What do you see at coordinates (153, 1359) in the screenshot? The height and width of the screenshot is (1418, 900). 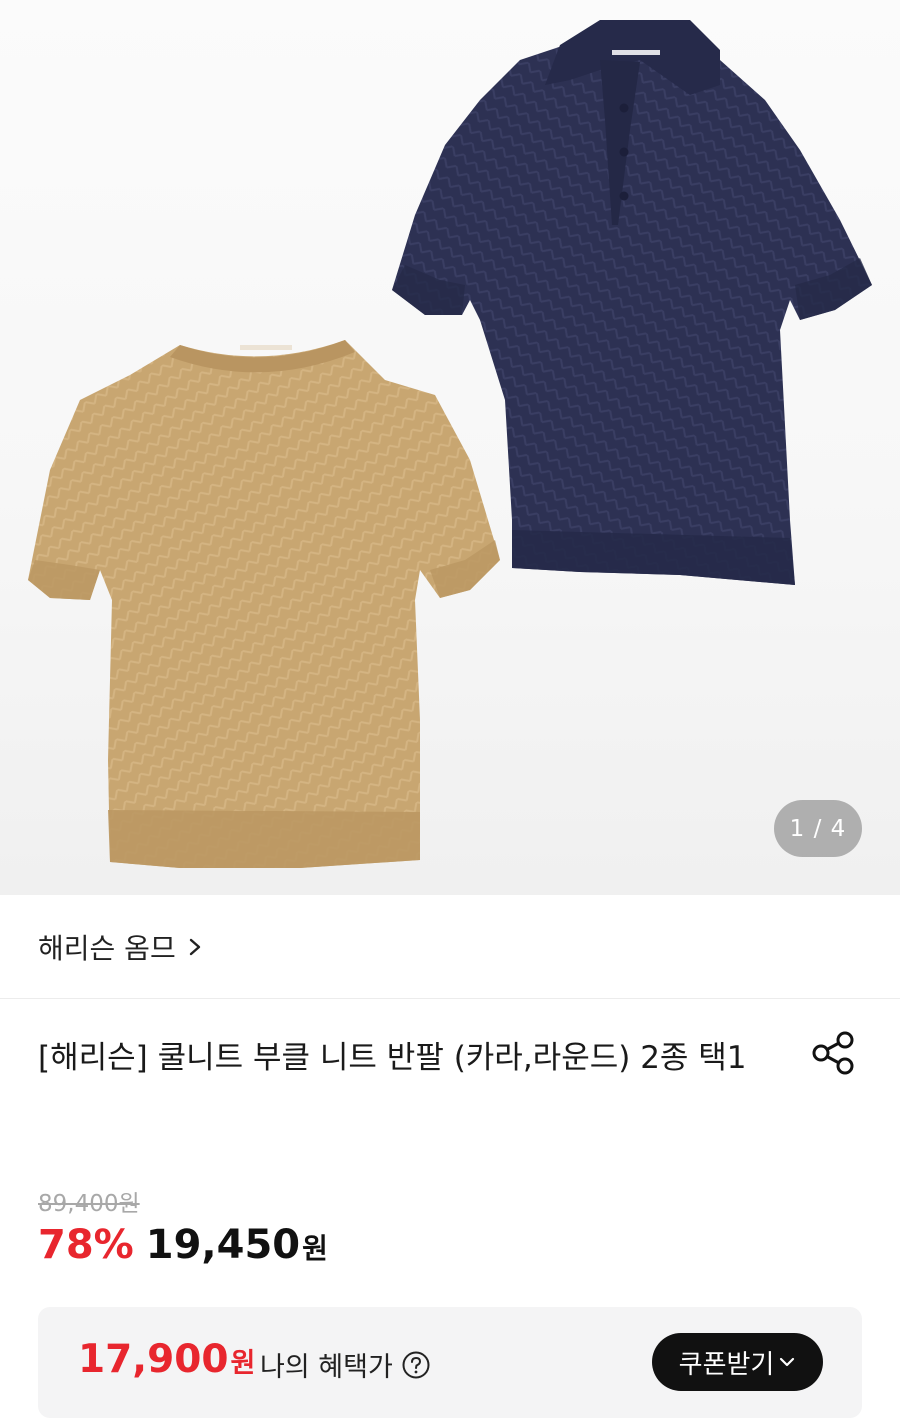 I see `benefit-amount: 17,900` at bounding box center [153, 1359].